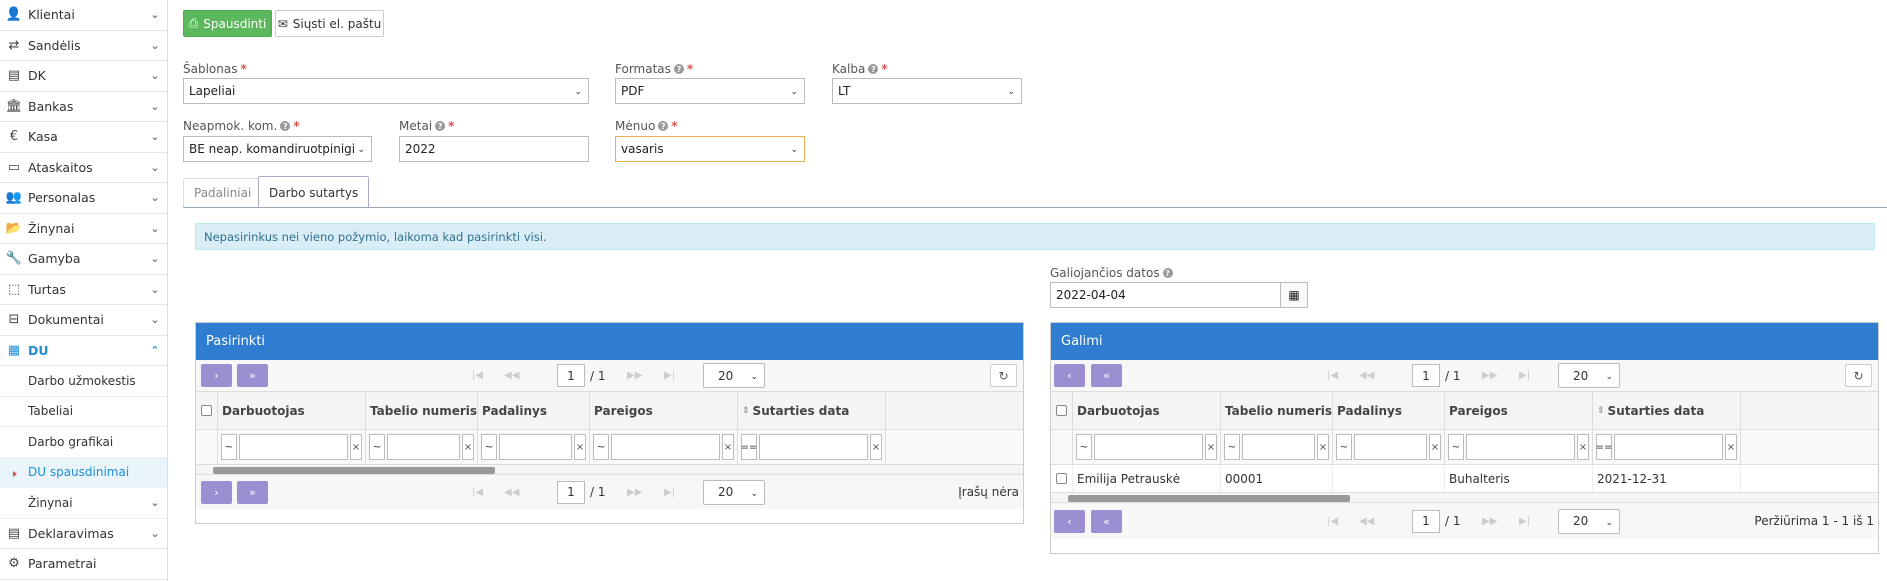  Describe the element at coordinates (329, 23) in the screenshot. I see `email-button: ✉ Siųsti el. paštu` at that location.